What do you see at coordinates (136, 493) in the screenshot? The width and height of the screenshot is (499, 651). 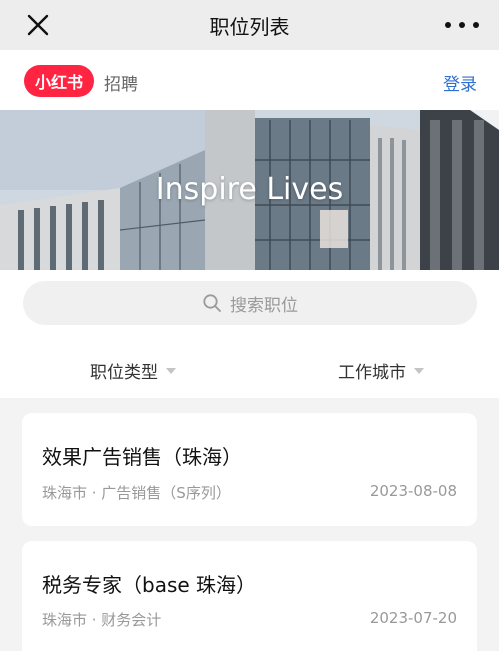 I see `job-meta: 珠海市 · 广告销售（S序列）` at bounding box center [136, 493].